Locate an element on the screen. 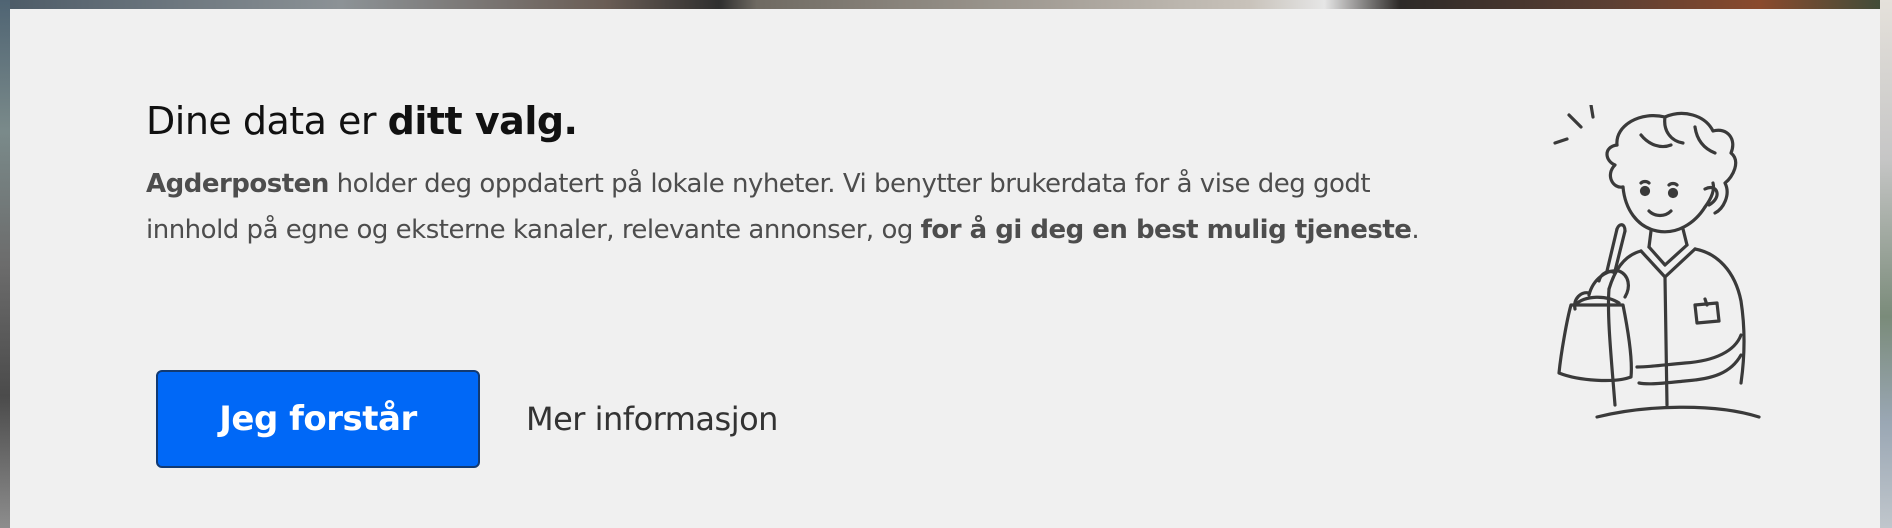 The height and width of the screenshot is (528, 1892). consent-actions: Jeg forstår Mer informasjon is located at coordinates (467, 419).